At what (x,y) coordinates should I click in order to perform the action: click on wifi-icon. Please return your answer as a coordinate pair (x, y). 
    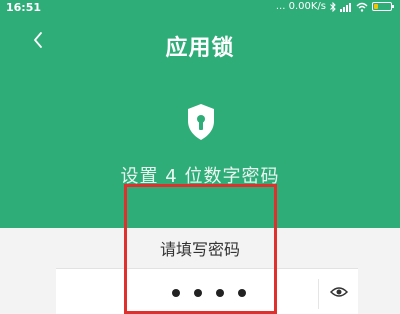
    Looking at the image, I should click on (362, 7).